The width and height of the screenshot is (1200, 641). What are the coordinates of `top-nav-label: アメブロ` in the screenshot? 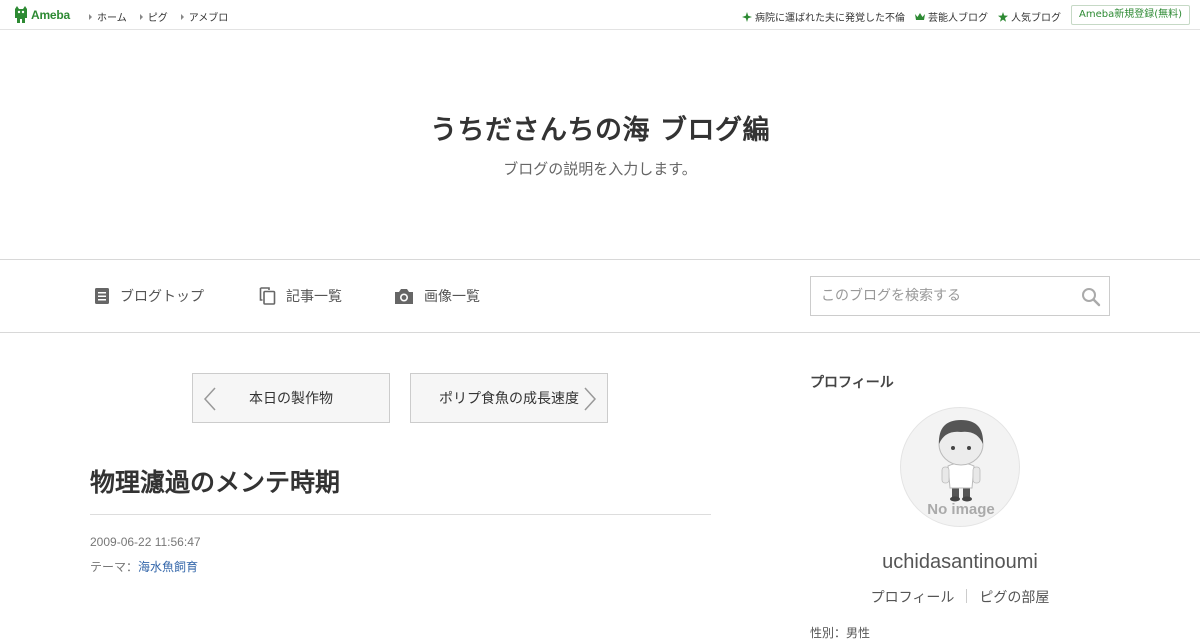 It's located at (208, 18).